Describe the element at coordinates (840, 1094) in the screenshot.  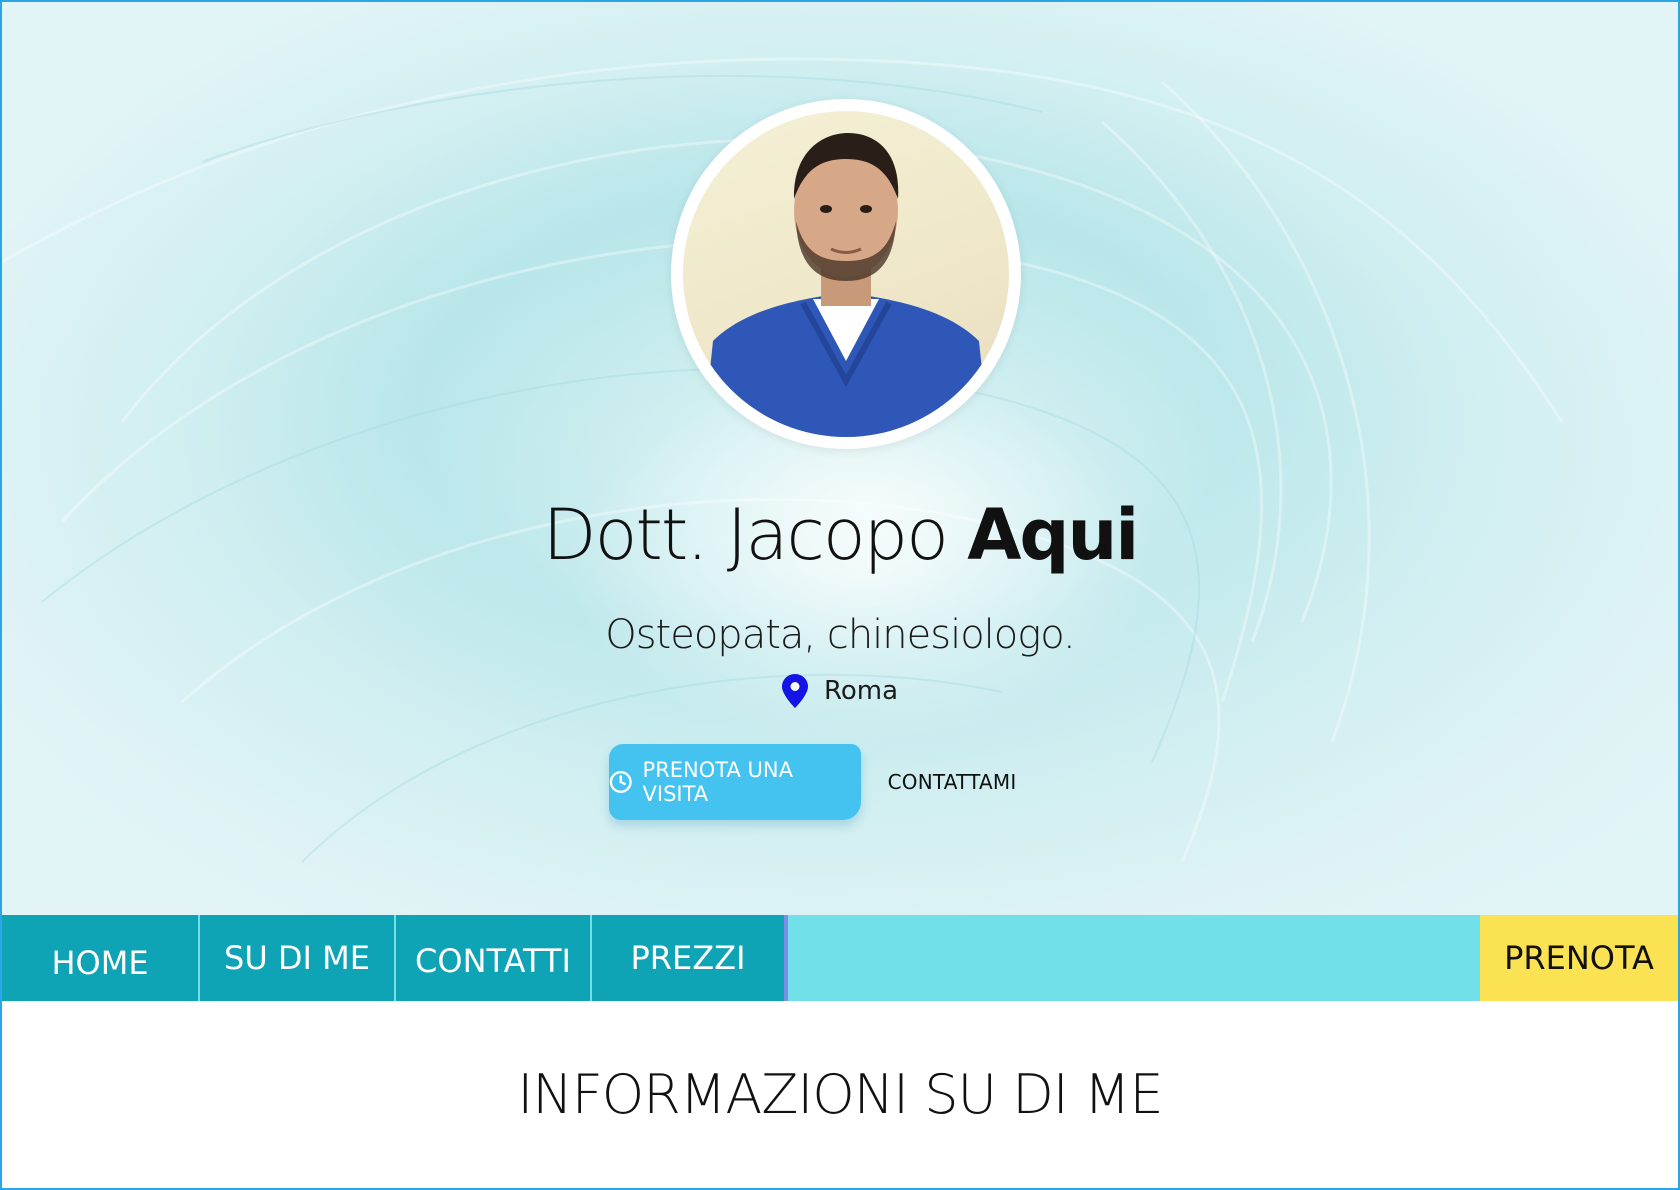
I see `section-title: INFORMAZIONI SU DI ME` at that location.